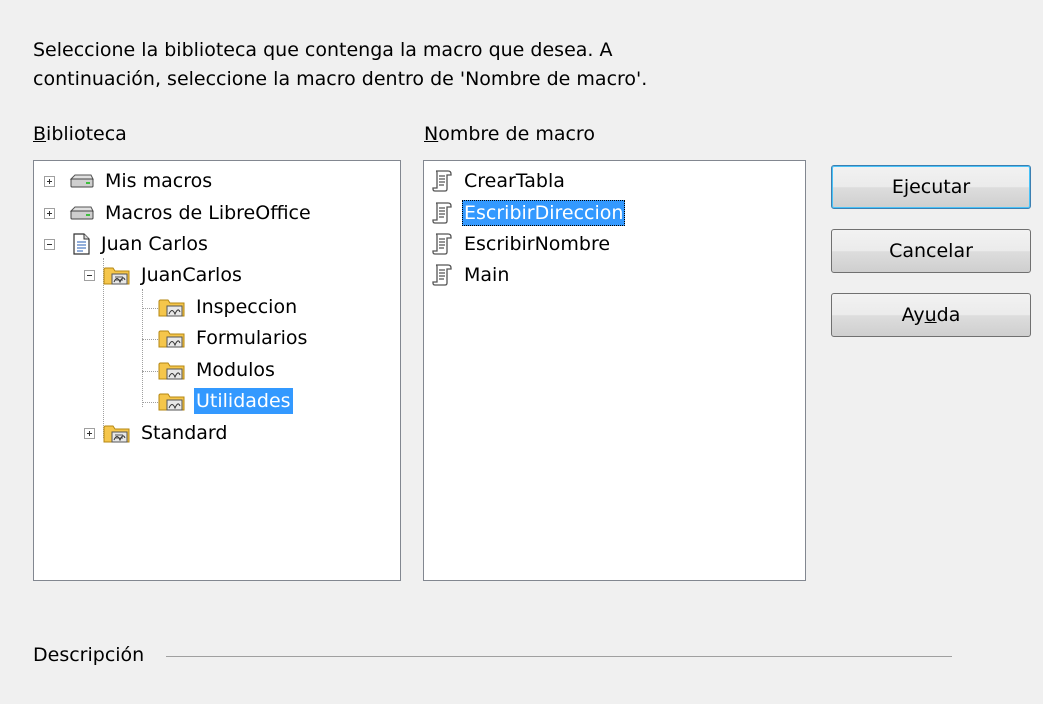 This screenshot has width=1043, height=704. I want to click on tree-item-label: Macros de LibreOffice, so click(208, 213).